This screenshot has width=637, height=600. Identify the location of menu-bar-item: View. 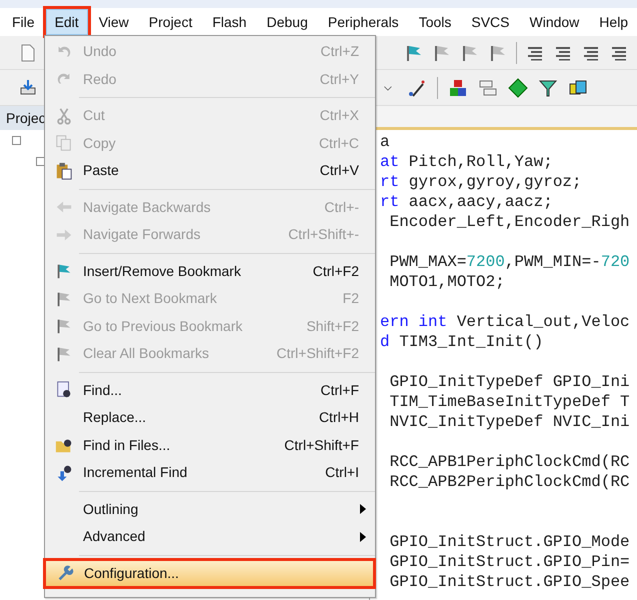
(114, 22).